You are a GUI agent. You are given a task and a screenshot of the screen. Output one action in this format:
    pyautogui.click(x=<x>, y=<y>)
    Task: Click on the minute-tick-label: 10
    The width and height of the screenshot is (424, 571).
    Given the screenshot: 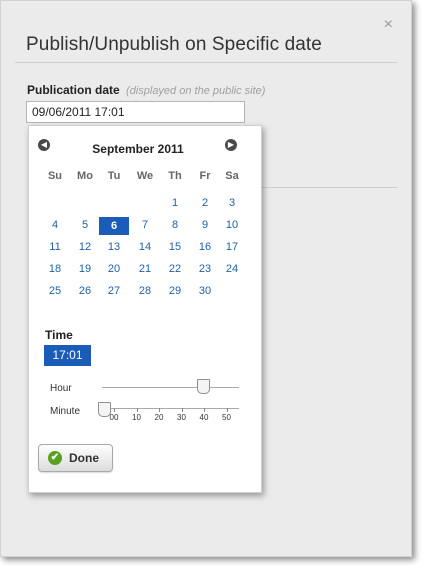 What is the action you would take?
    pyautogui.click(x=136, y=417)
    